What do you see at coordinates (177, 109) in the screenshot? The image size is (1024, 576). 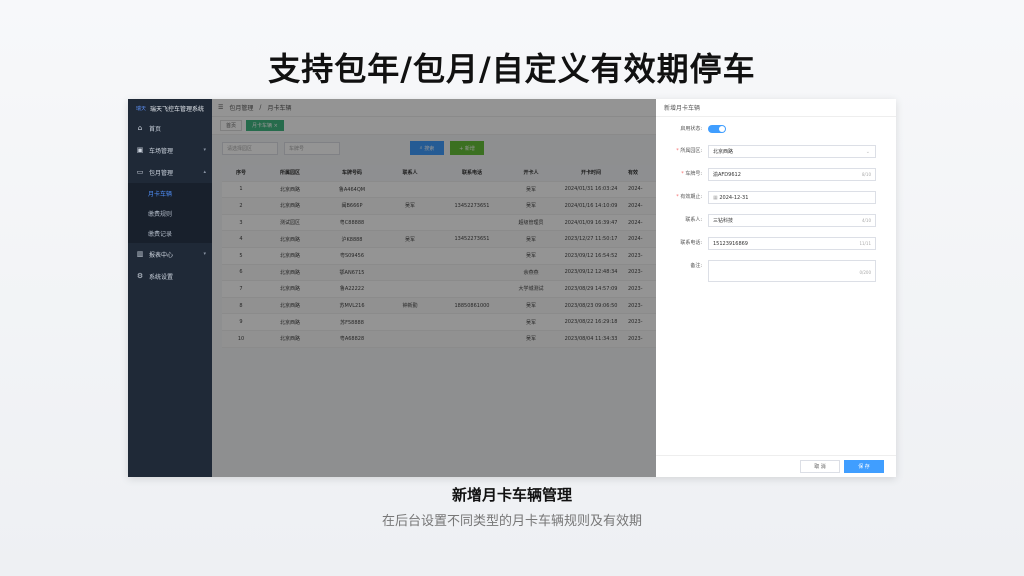 I see `brand-name: 瑞天飞控车管理系统` at bounding box center [177, 109].